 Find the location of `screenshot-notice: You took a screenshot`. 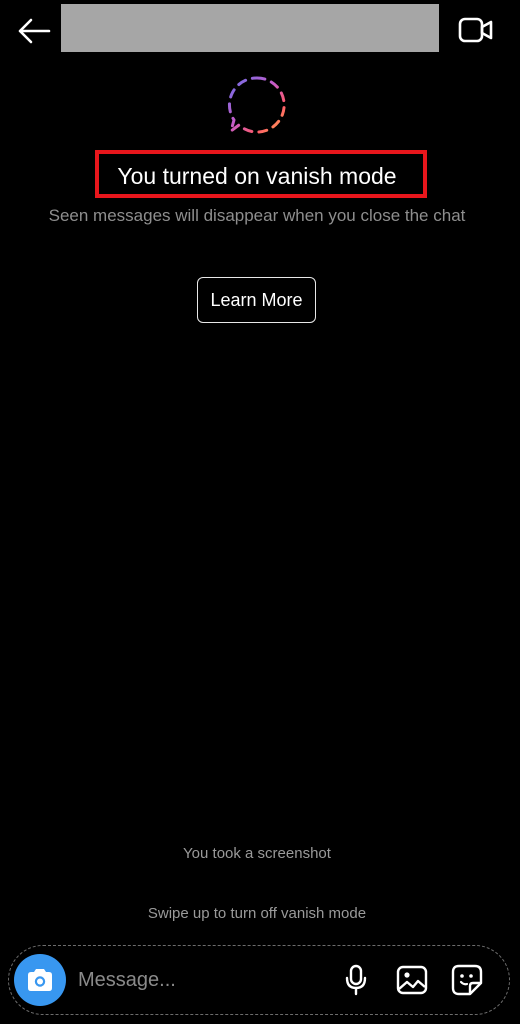

screenshot-notice: You took a screenshot is located at coordinates (257, 853).